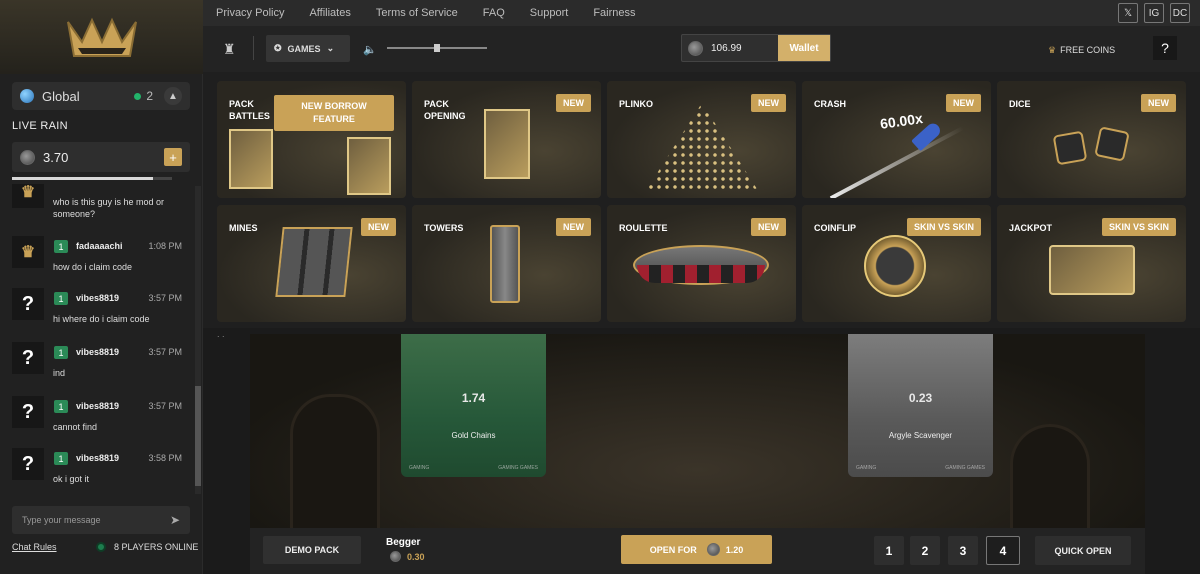 Image resolution: width=1200 pixels, height=574 pixels. I want to click on demo-pack-button: DEMO PACK, so click(312, 550).